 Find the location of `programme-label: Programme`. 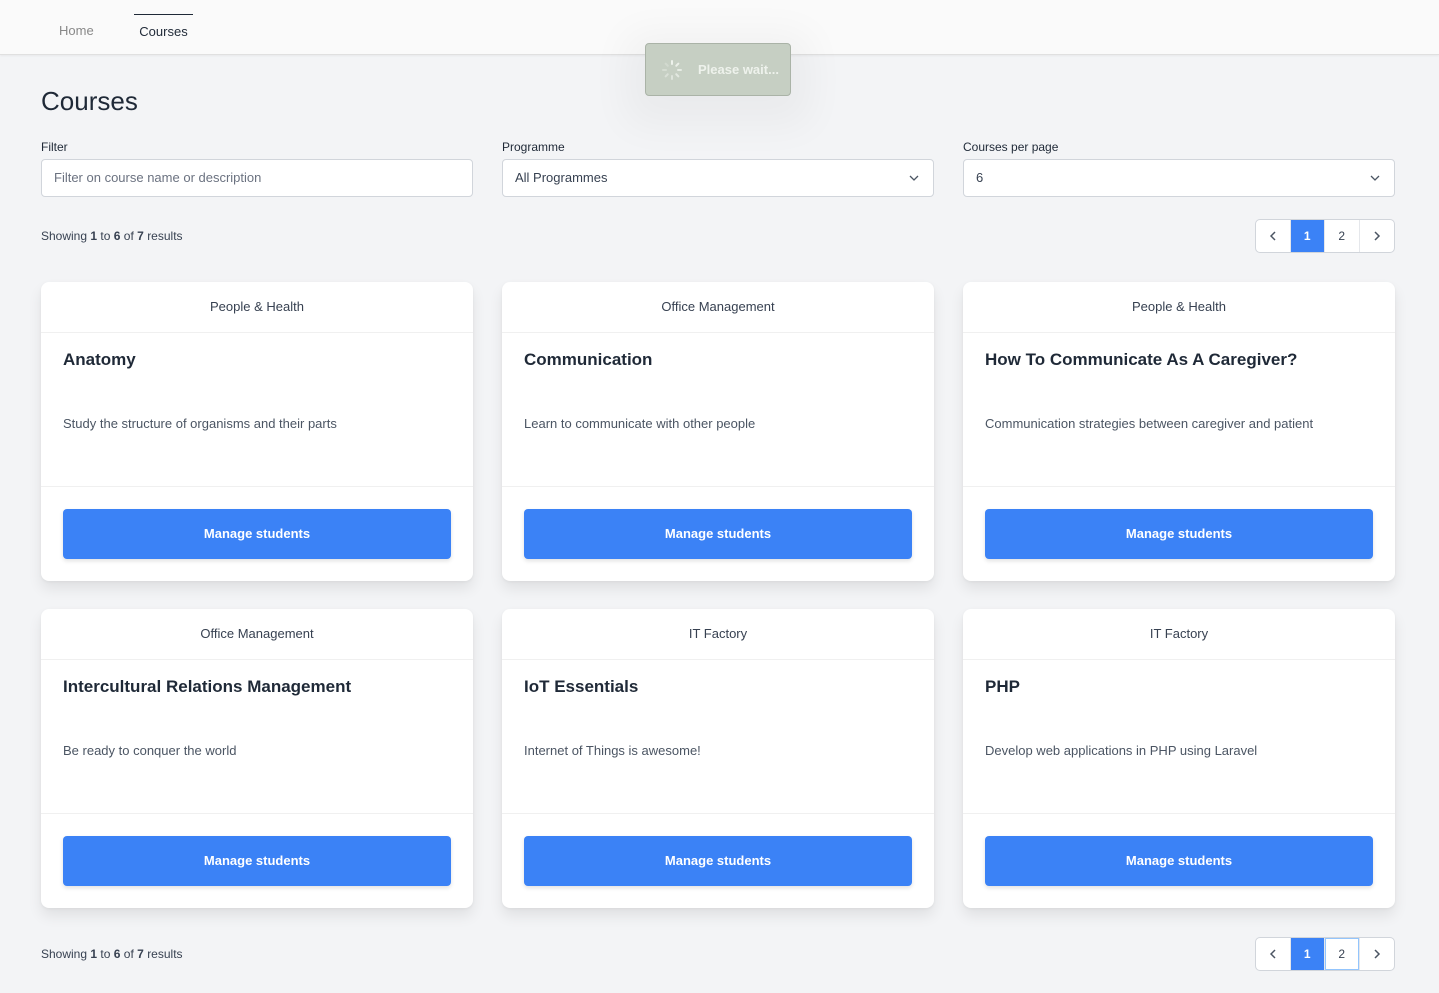

programme-label: Programme is located at coordinates (533, 147).